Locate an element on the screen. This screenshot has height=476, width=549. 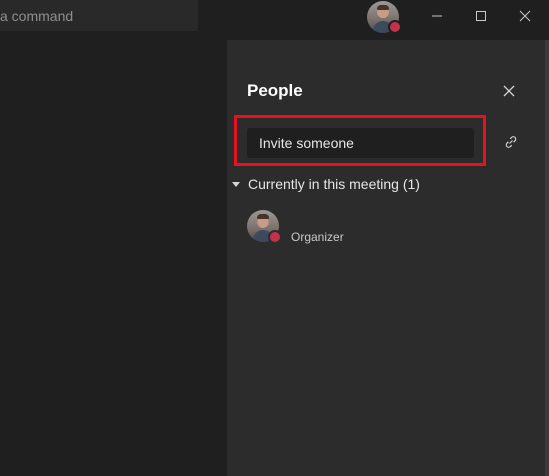
command-placeholder: a command is located at coordinates (37, 16).